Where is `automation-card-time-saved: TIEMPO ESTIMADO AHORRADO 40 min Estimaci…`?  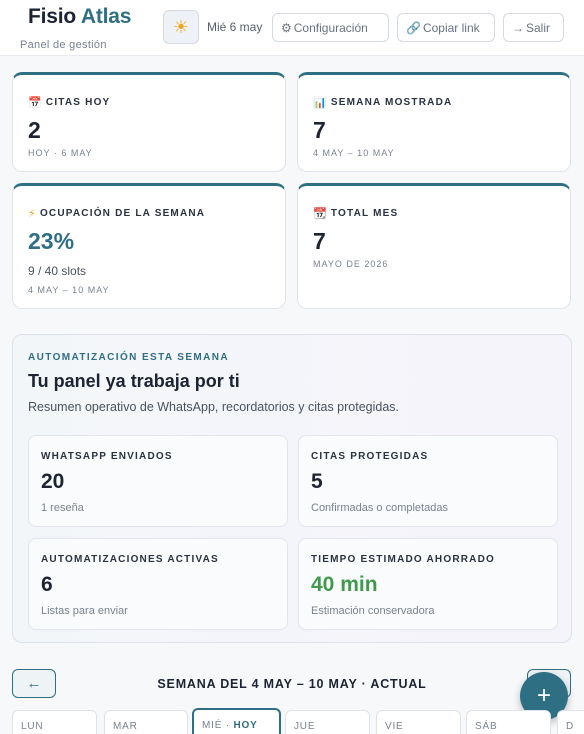 automation-card-time-saved: TIEMPO ESTIMADO AHORRADO 40 min Estimaci… is located at coordinates (428, 584).